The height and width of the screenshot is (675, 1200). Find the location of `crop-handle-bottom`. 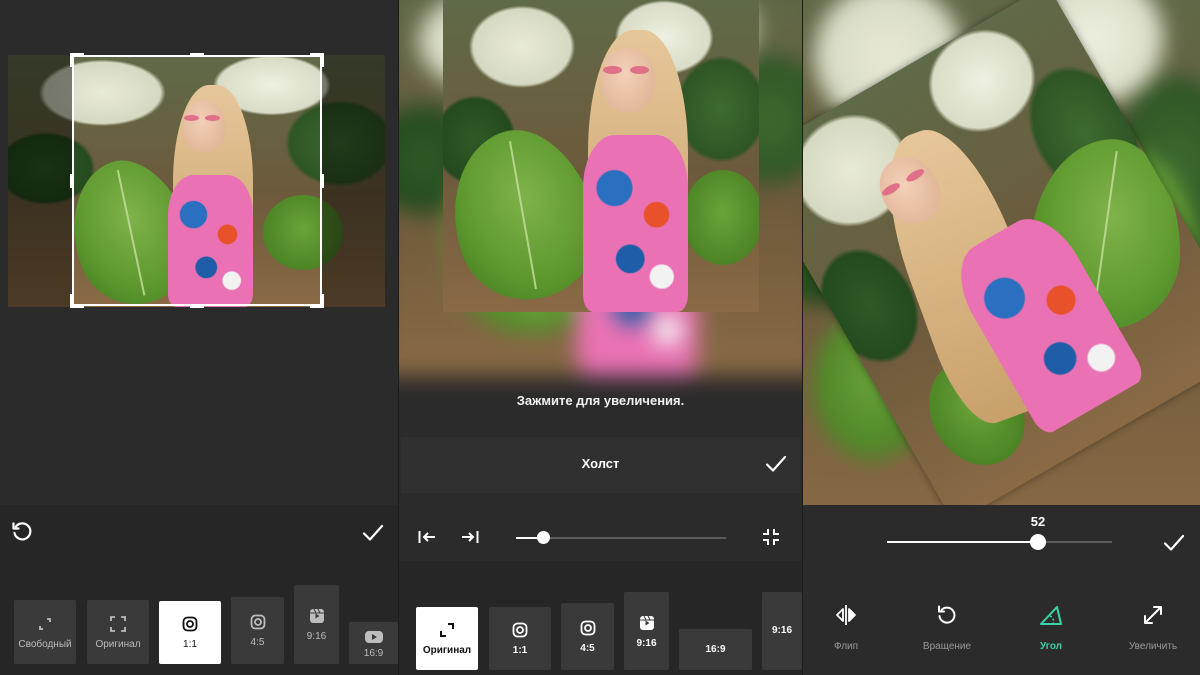

crop-handle-bottom is located at coordinates (197, 306).